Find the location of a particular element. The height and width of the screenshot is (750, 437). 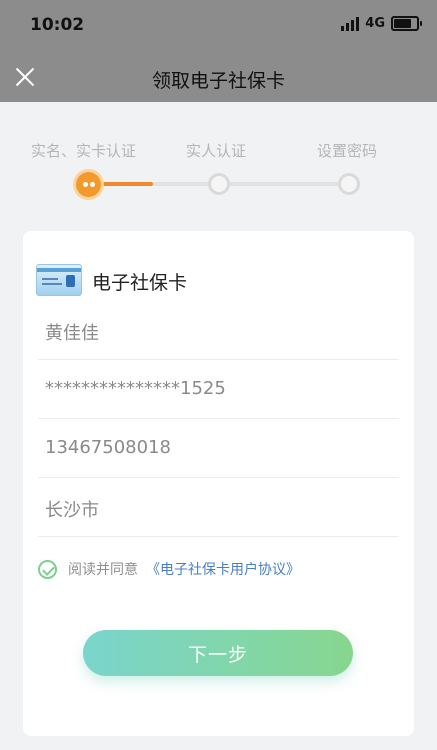

agreement-row: 阅读并同意 《电子社保卡用户协议》 is located at coordinates (169, 569).